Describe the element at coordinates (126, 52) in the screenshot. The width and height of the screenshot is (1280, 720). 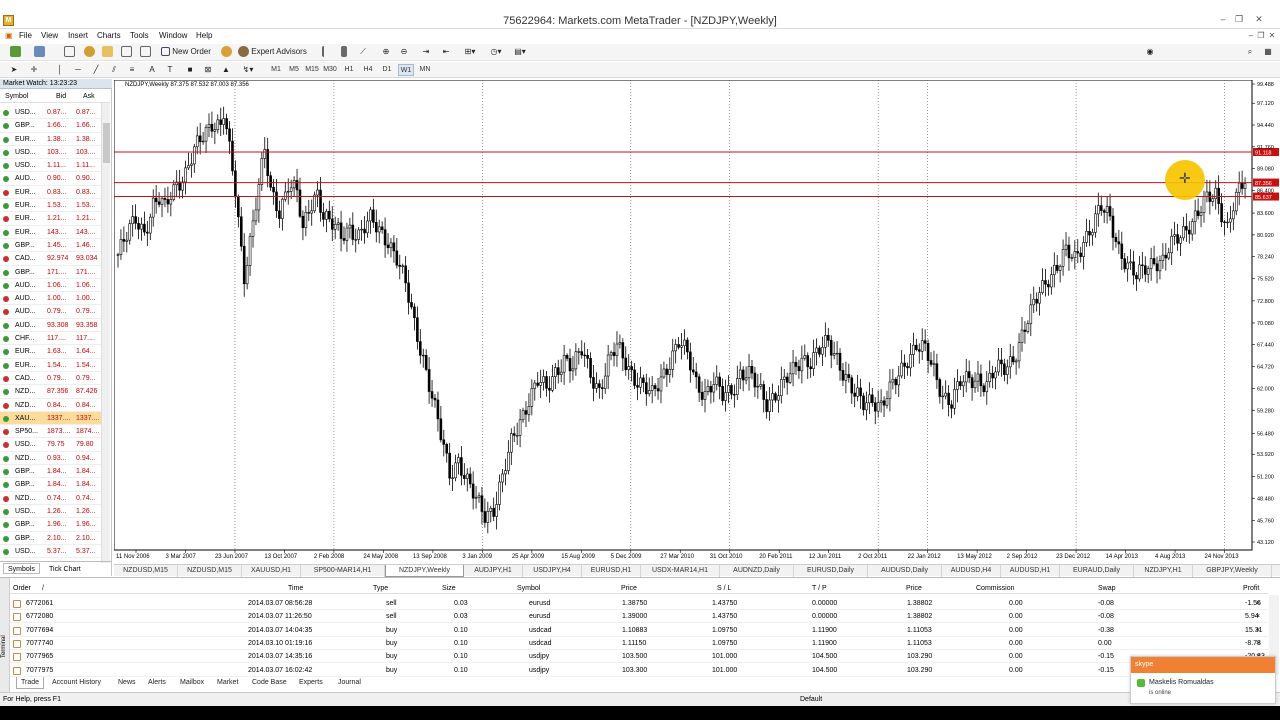
I see `terminal-button` at that location.